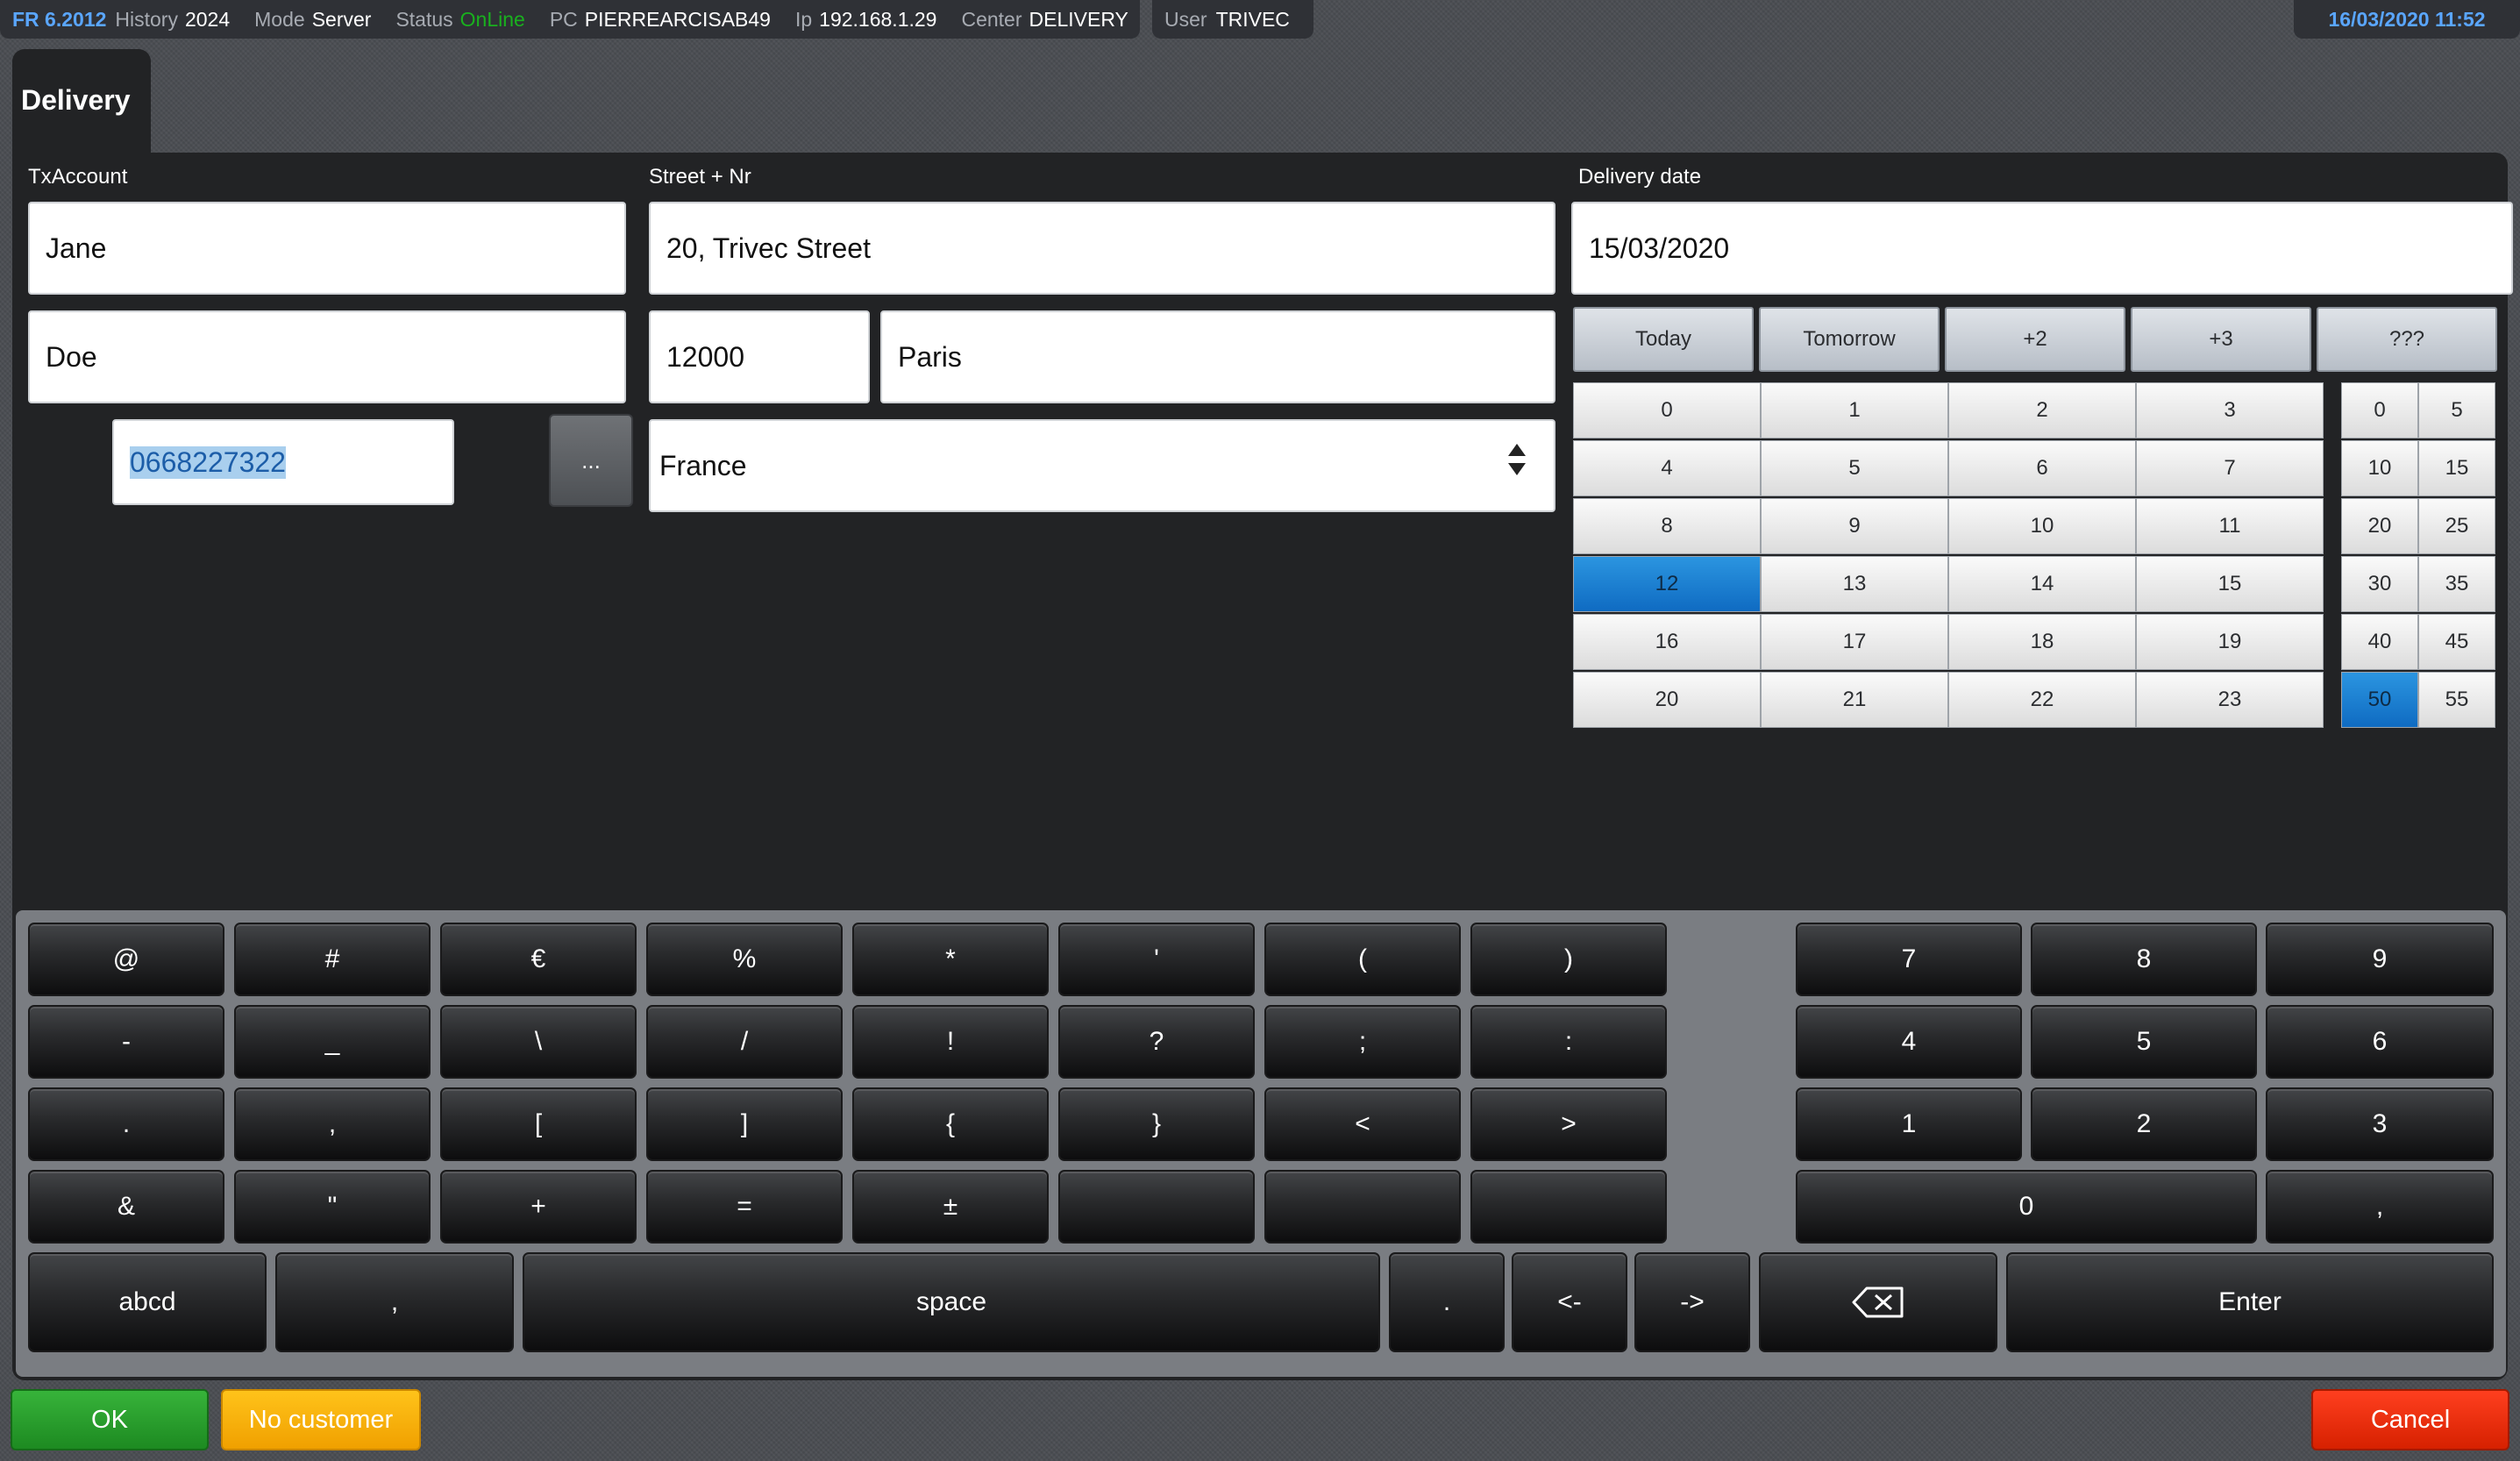 The height and width of the screenshot is (1461, 2520). I want to click on key-plus: +, so click(538, 1207).